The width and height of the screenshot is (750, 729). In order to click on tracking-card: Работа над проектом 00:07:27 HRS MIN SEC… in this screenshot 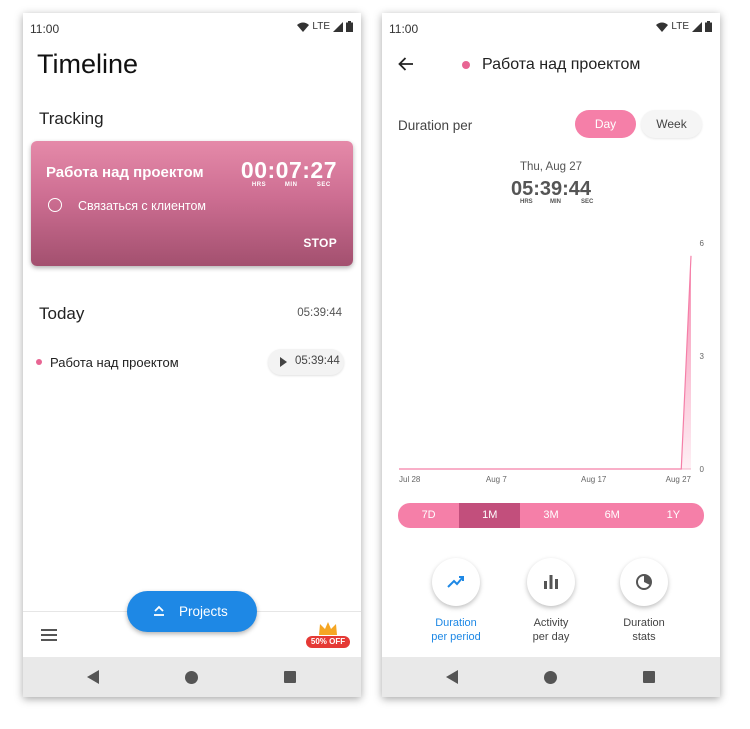, I will do `click(192, 203)`.